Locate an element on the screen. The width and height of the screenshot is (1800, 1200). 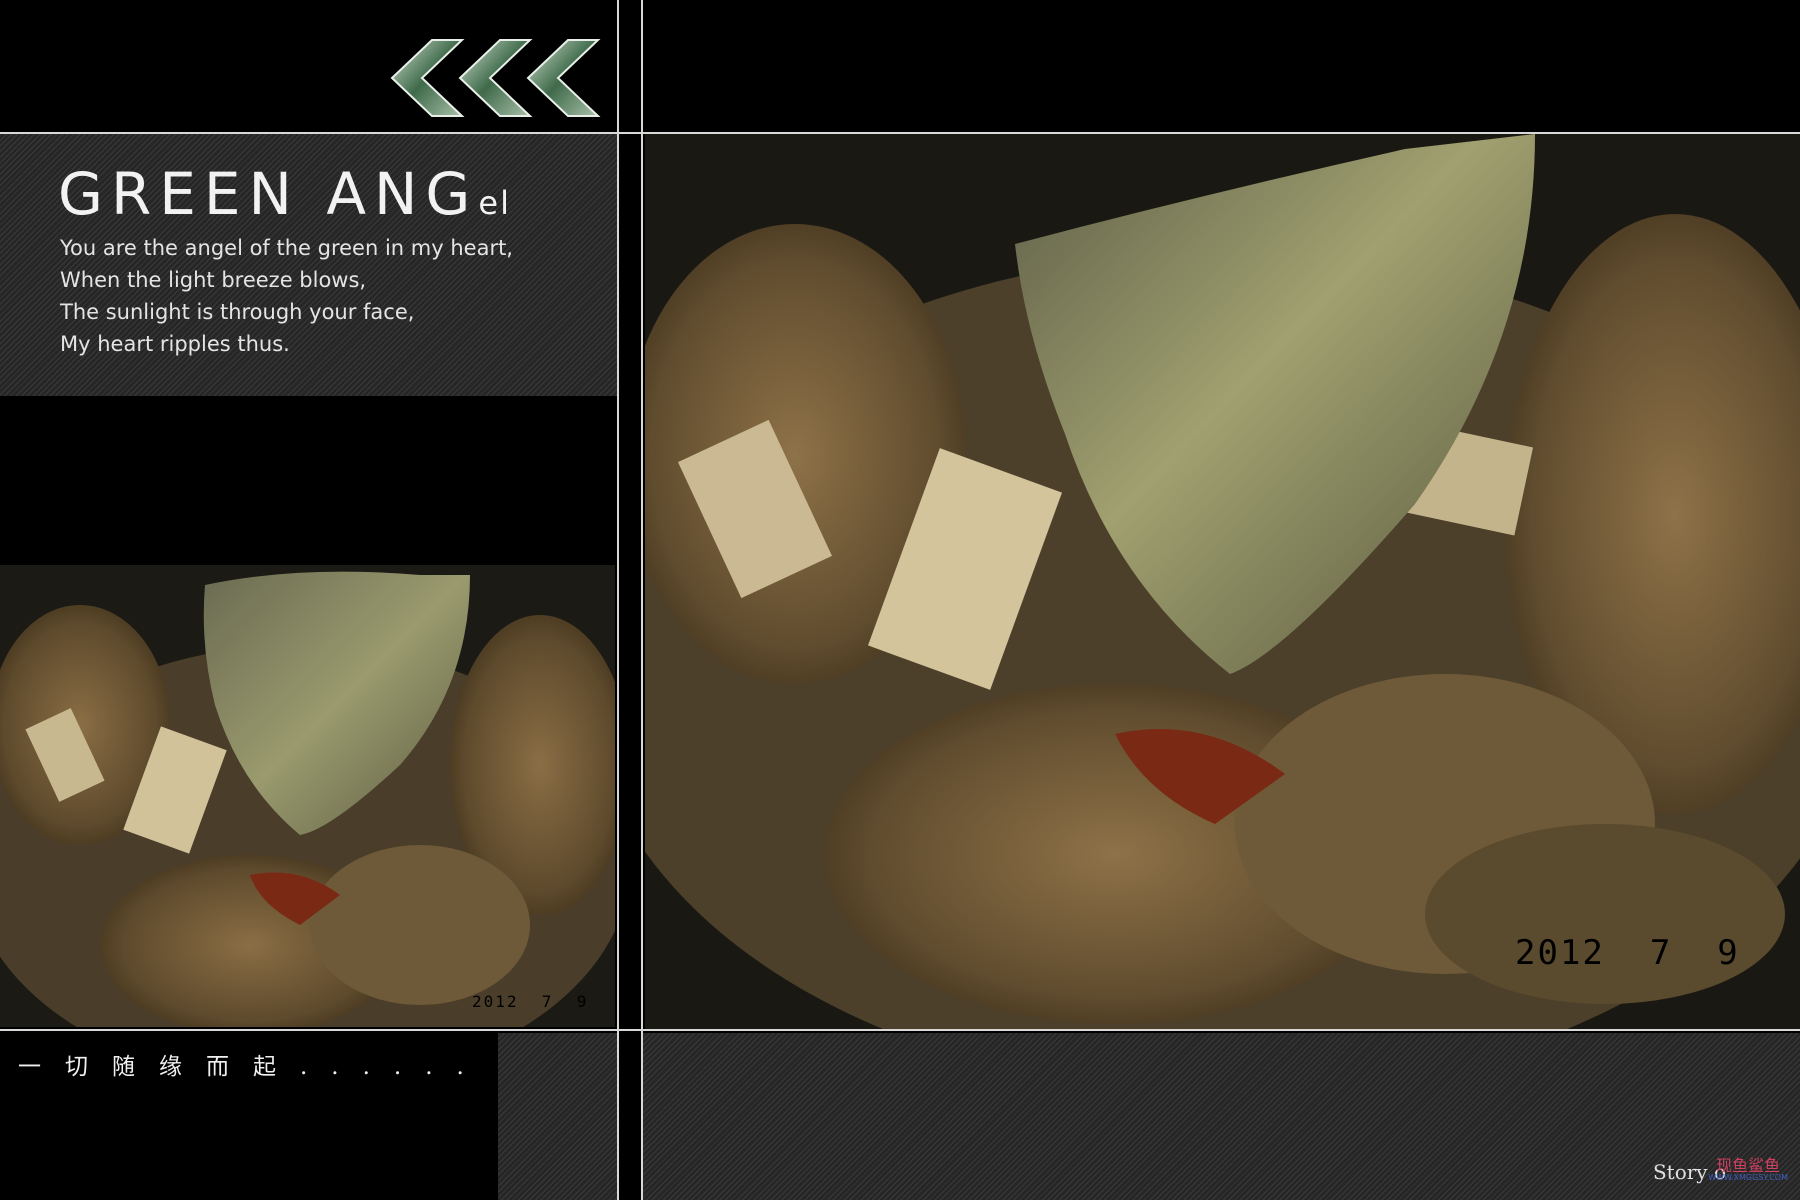
page-title: GREEN ANGel is located at coordinates (284, 194).